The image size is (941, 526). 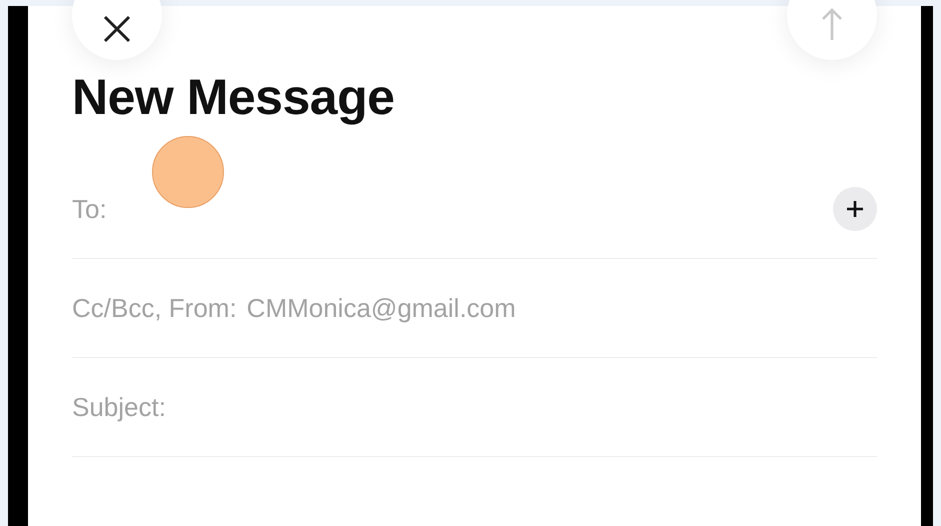 I want to click on close-icon, so click(x=117, y=29).